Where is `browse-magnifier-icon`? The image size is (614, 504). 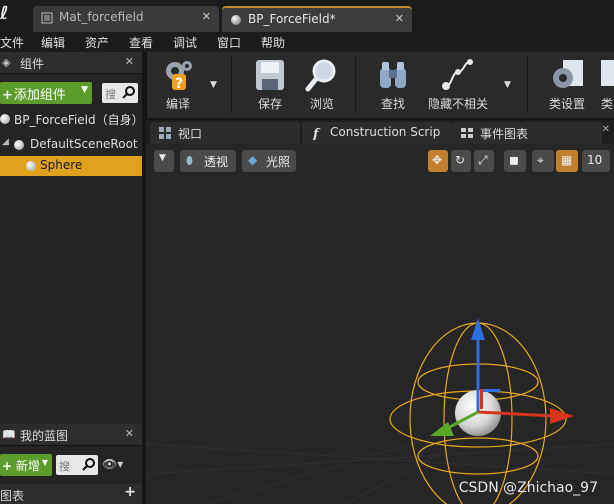
browse-magnifier-icon is located at coordinates (320, 75).